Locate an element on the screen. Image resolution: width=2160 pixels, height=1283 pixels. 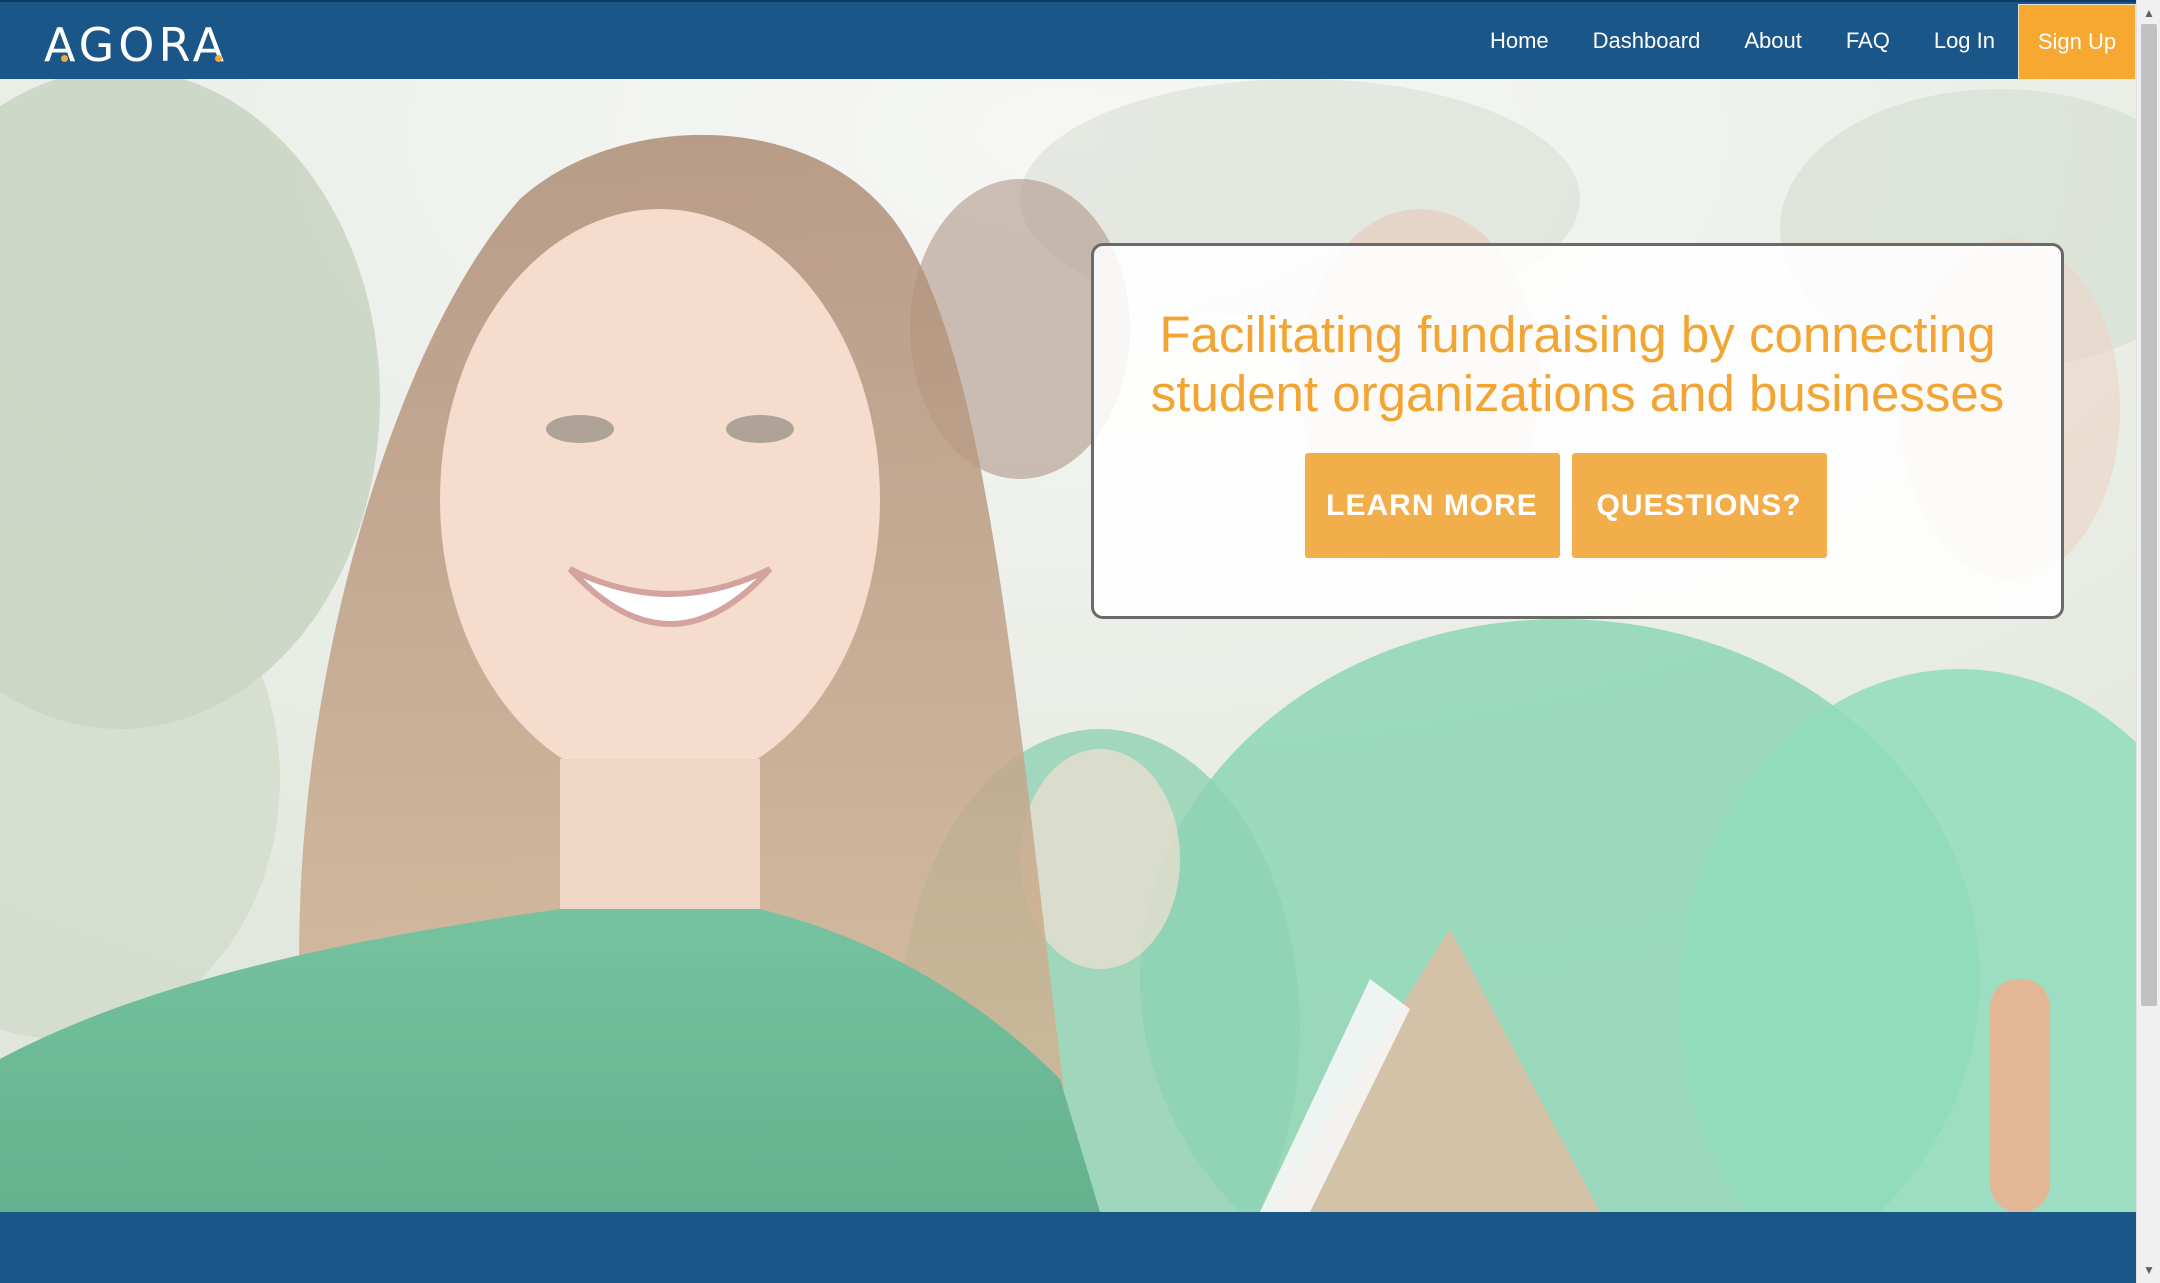
hero-headline-line-1: Facilitating fundraising by connecting is located at coordinates (1577, 334).